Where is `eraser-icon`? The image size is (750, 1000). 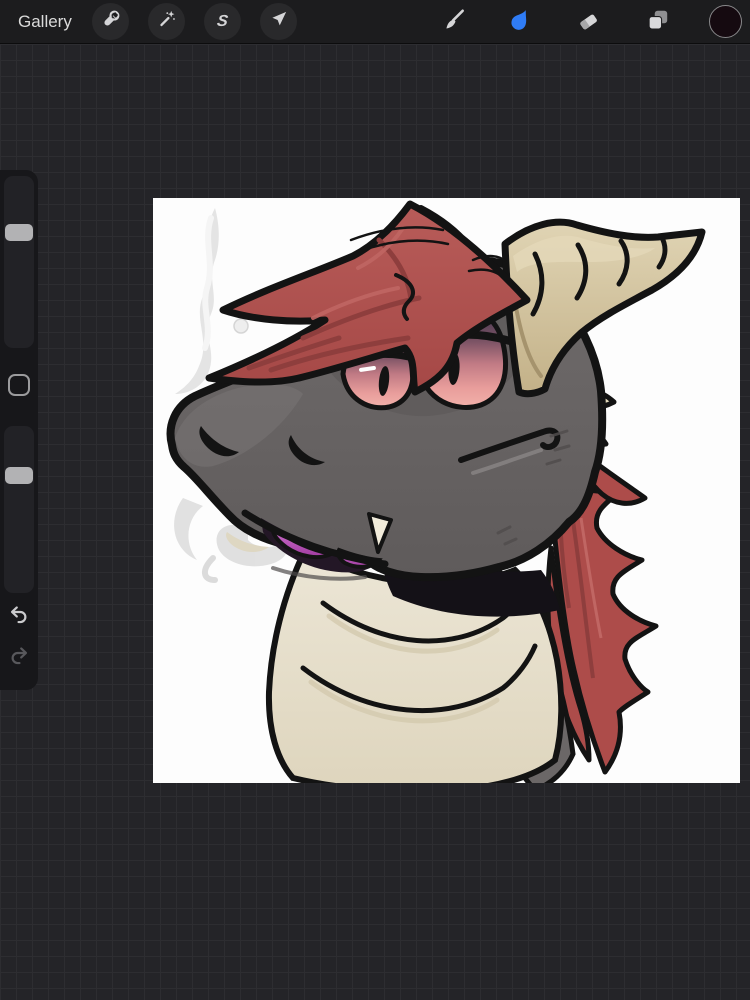
eraser-icon is located at coordinates (588, 22).